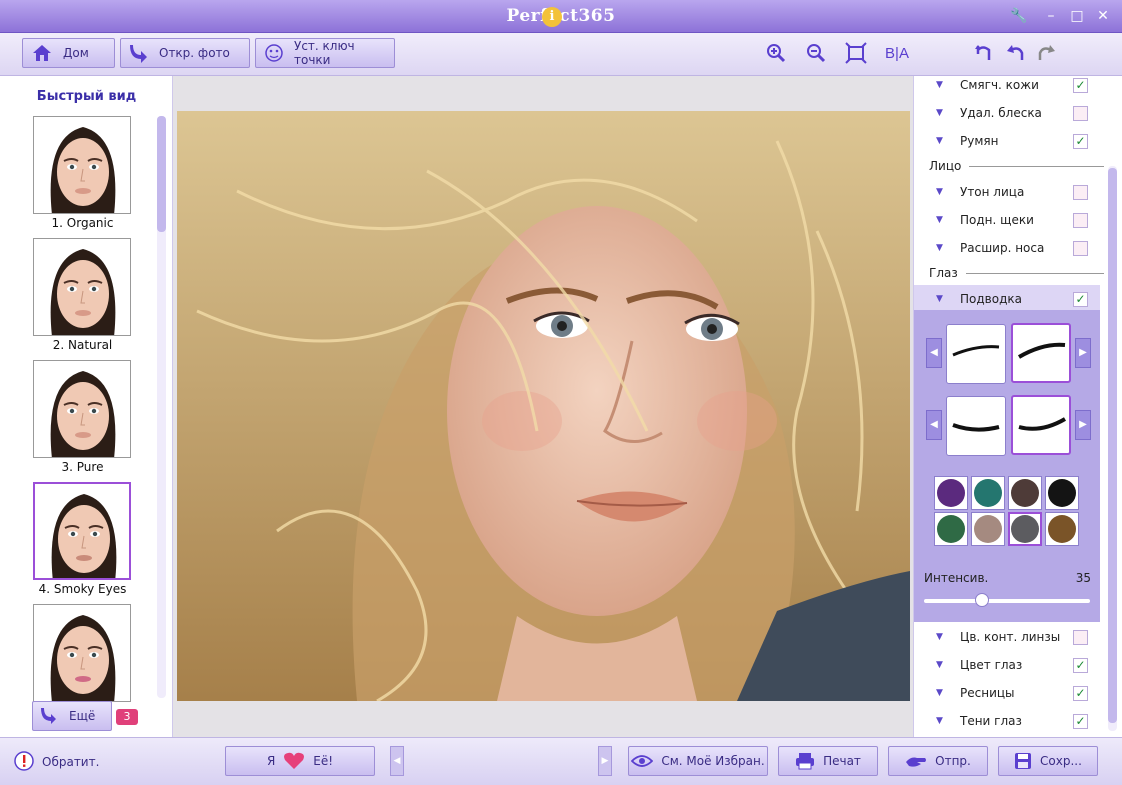 The height and width of the screenshot is (785, 1122). I want to click on send-button: Отпр., so click(938, 761).